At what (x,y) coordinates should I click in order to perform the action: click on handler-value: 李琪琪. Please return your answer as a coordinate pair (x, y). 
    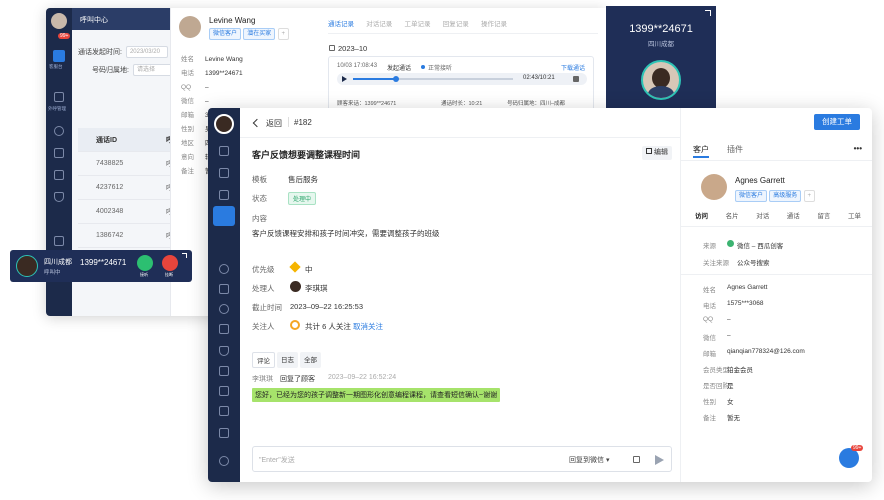
    Looking at the image, I should click on (316, 288).